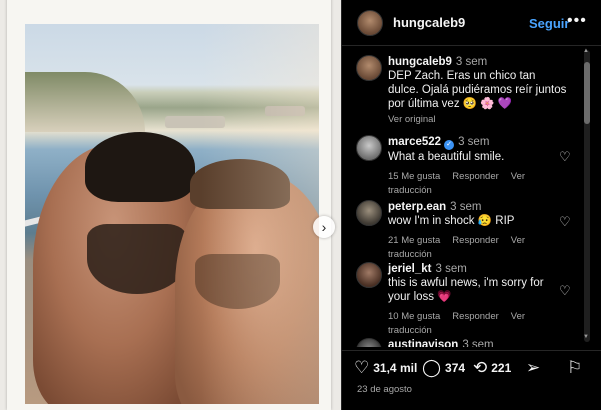  I want to click on bookmark-icon: ⚐, so click(575, 367).